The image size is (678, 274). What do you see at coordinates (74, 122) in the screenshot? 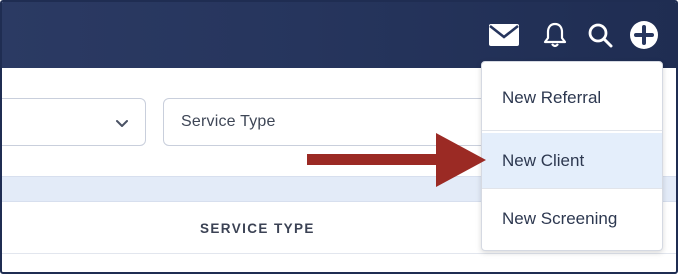
I see `filter-dropdown` at bounding box center [74, 122].